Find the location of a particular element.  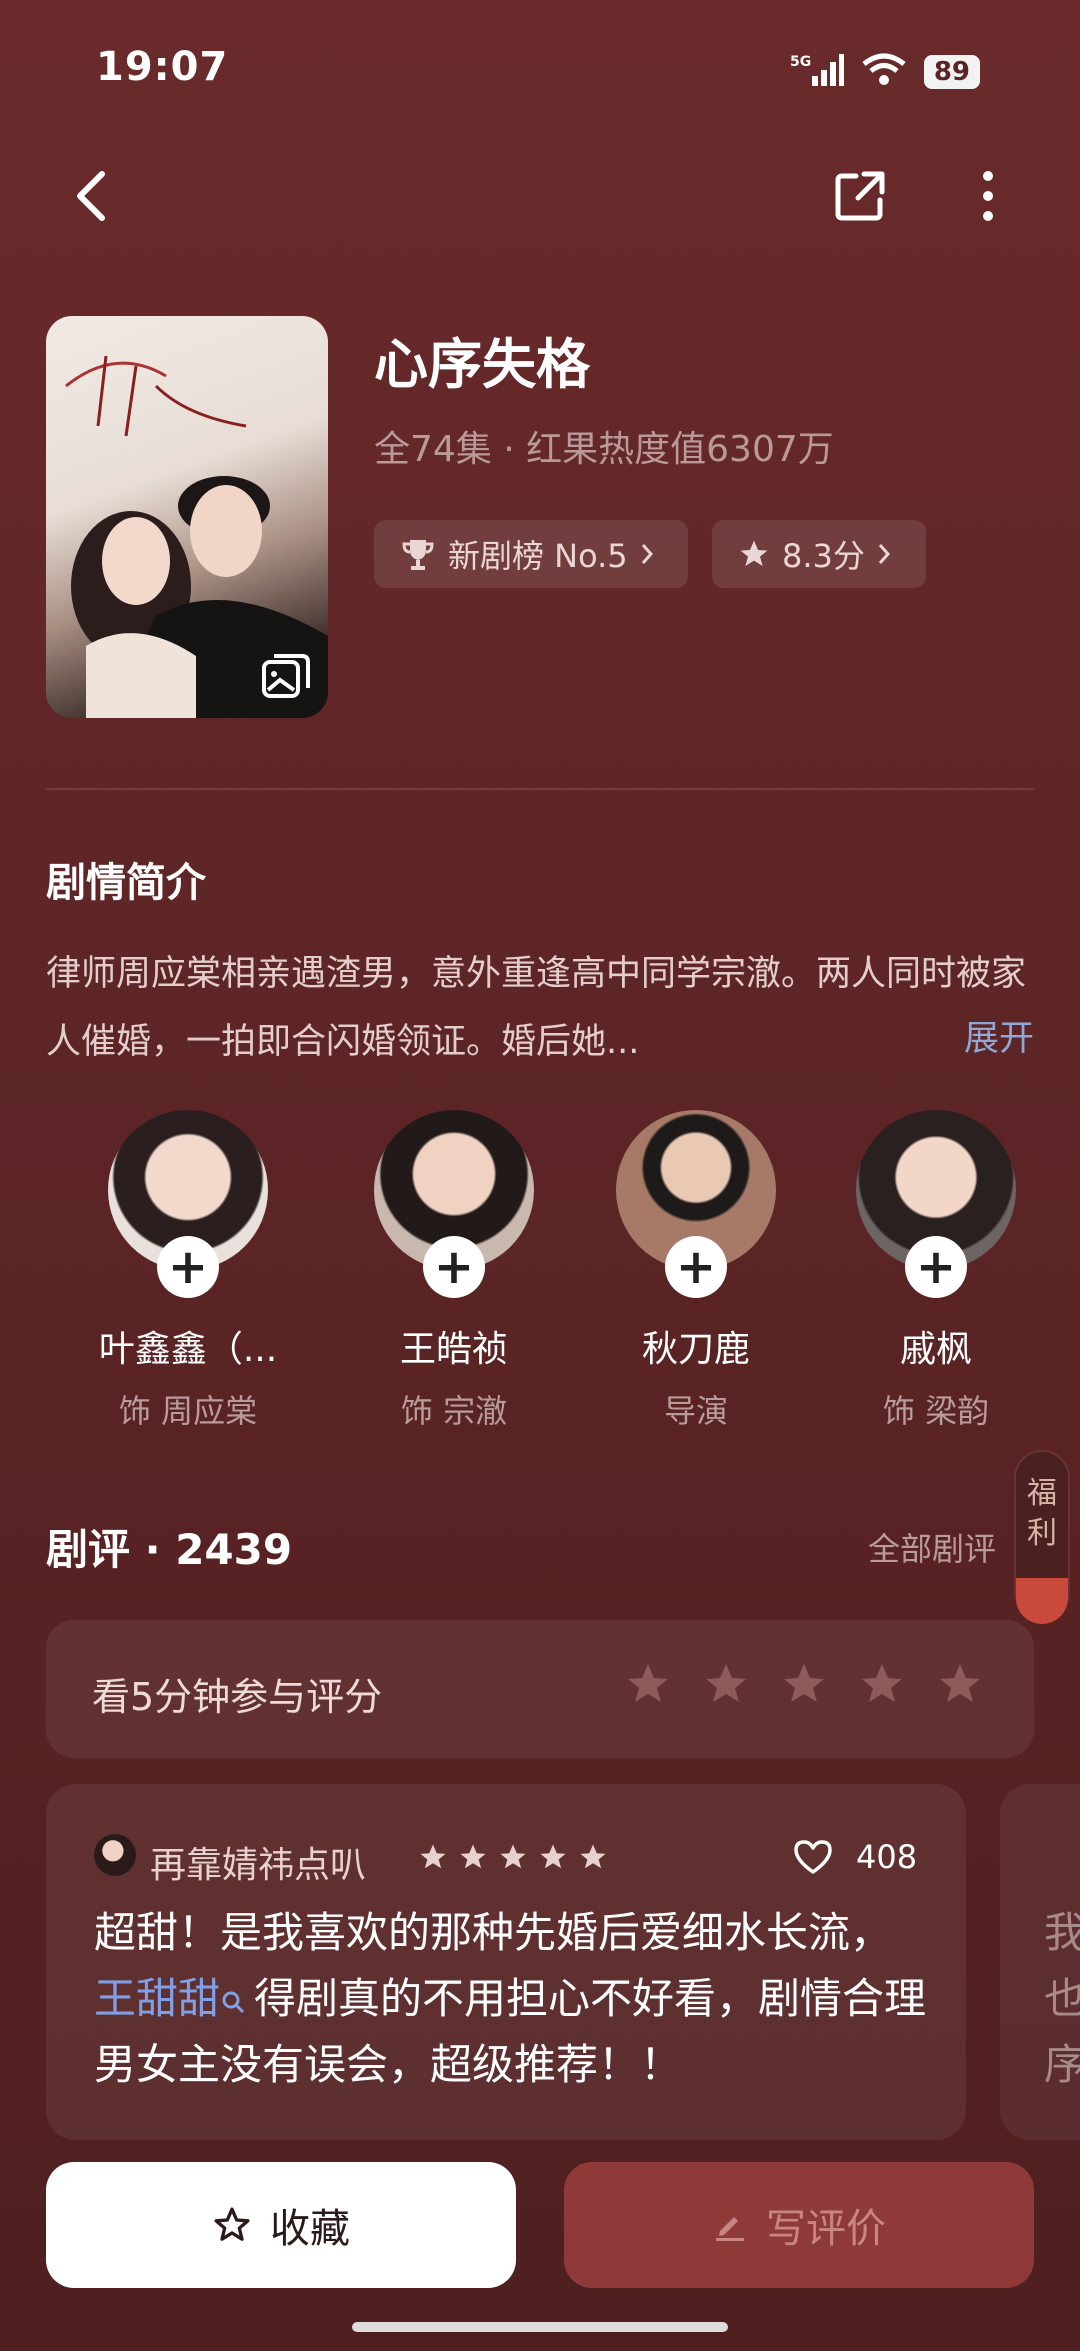

red-envelope-icon is located at coordinates (1042, 1601).